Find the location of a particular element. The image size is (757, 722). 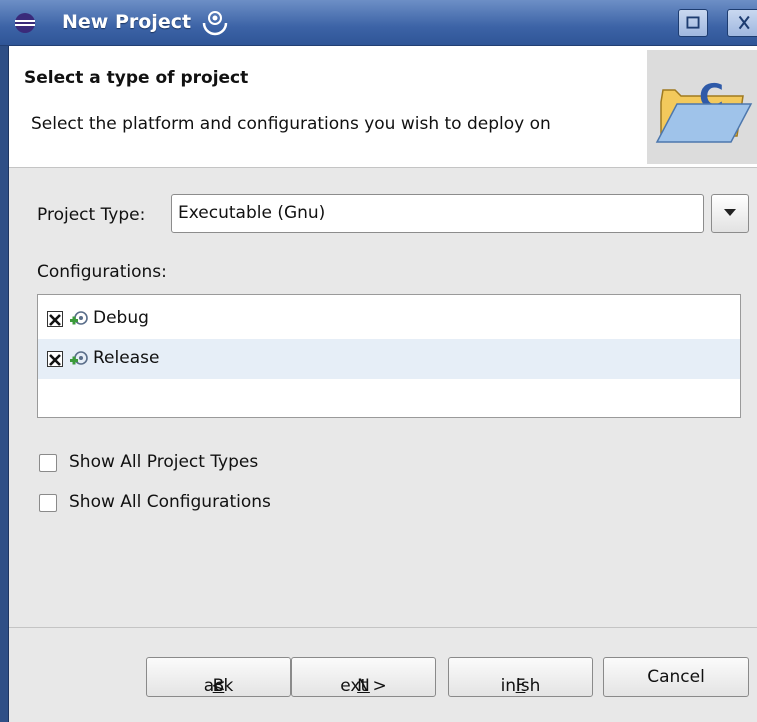

wizard-button-bar: < Back Next > Finish Cancel is located at coordinates (383, 675).